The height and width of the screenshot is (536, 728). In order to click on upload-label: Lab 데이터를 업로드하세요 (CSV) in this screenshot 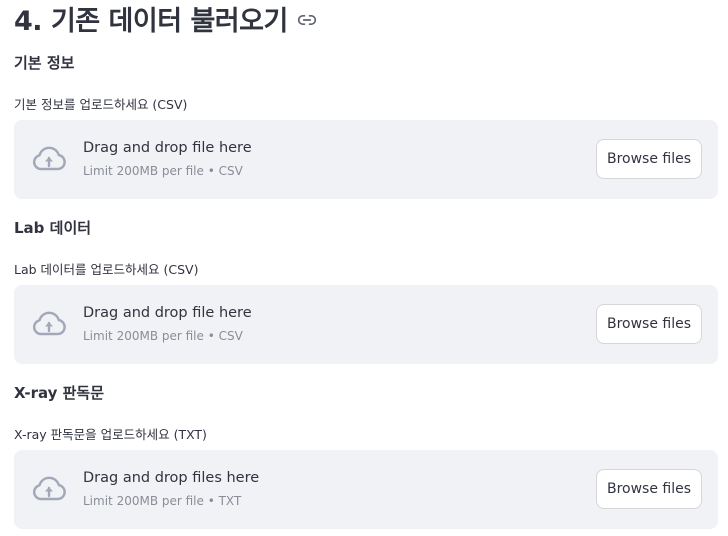, I will do `click(106, 269)`.